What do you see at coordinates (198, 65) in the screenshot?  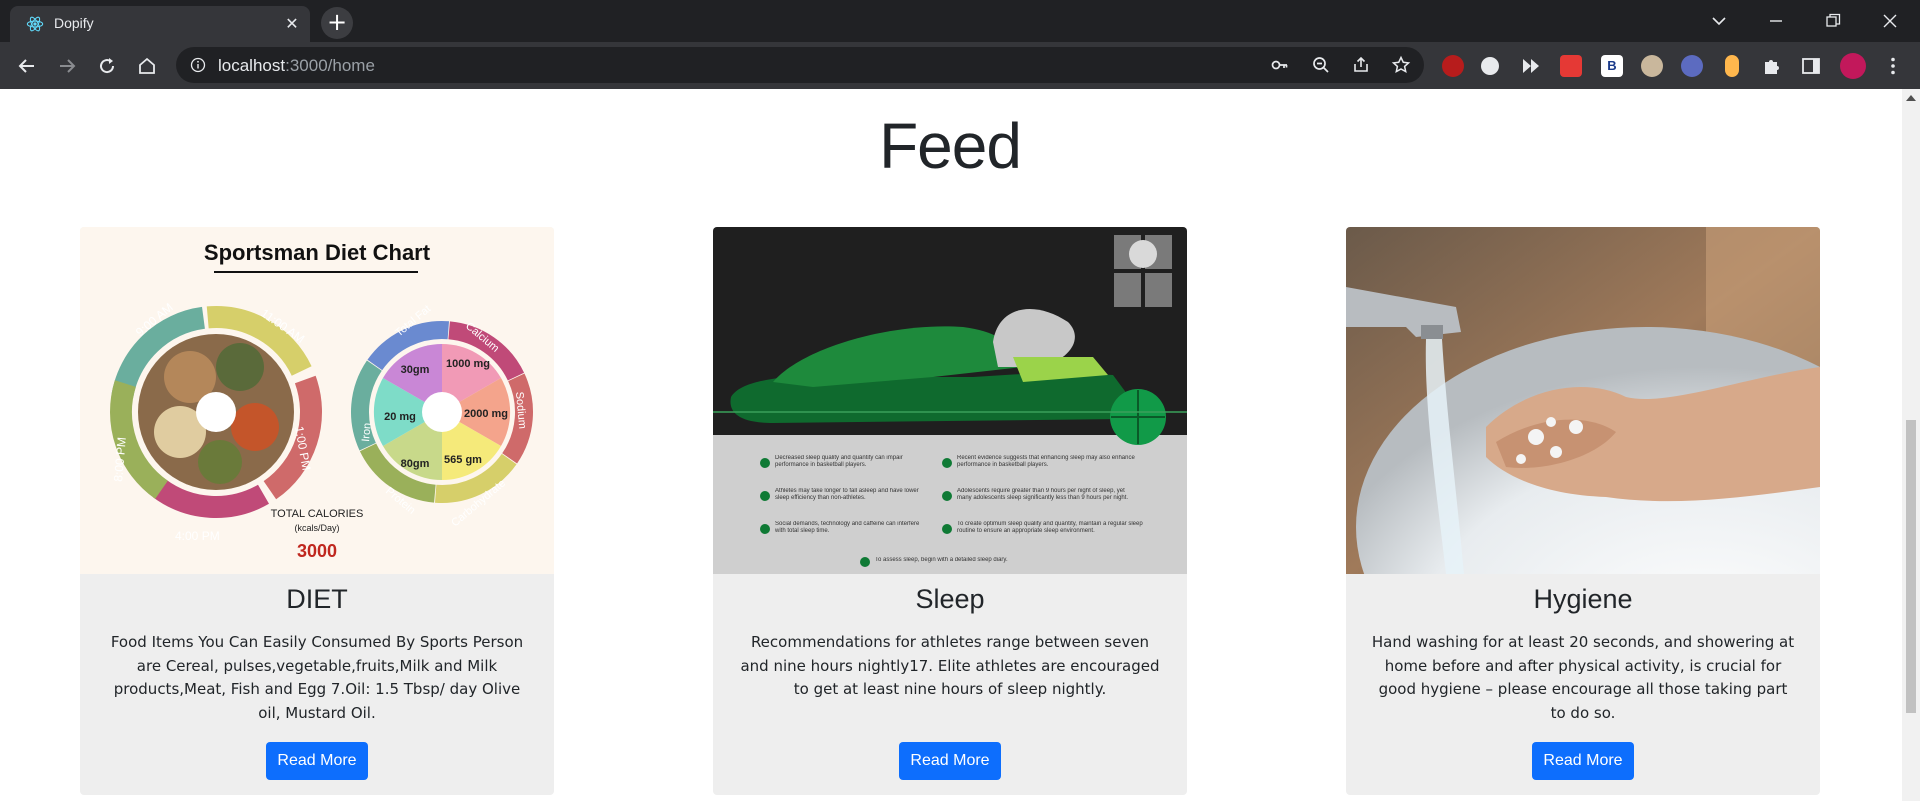 I see `site-info-icon` at bounding box center [198, 65].